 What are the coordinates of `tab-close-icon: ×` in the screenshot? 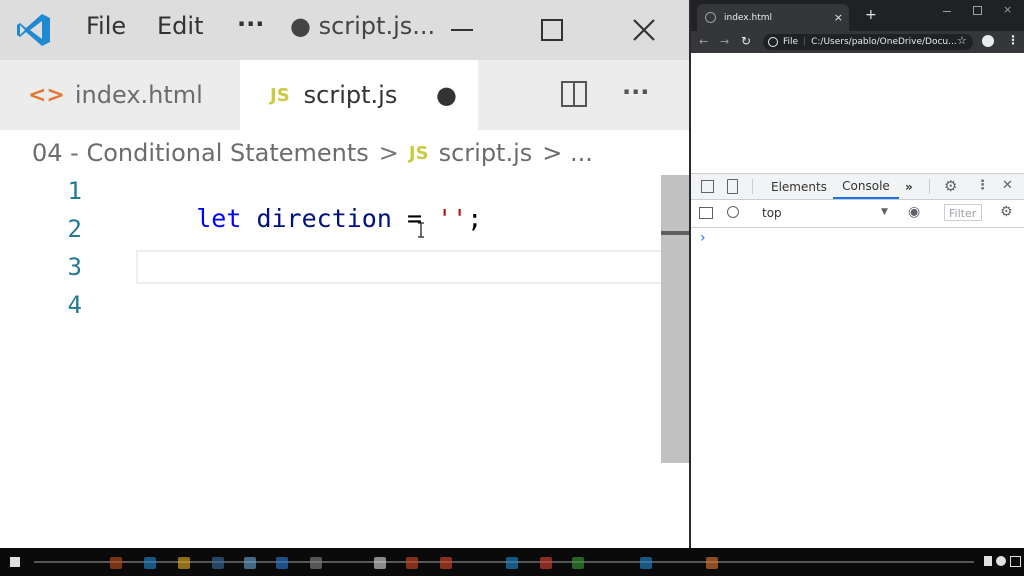 It's located at (838, 17).